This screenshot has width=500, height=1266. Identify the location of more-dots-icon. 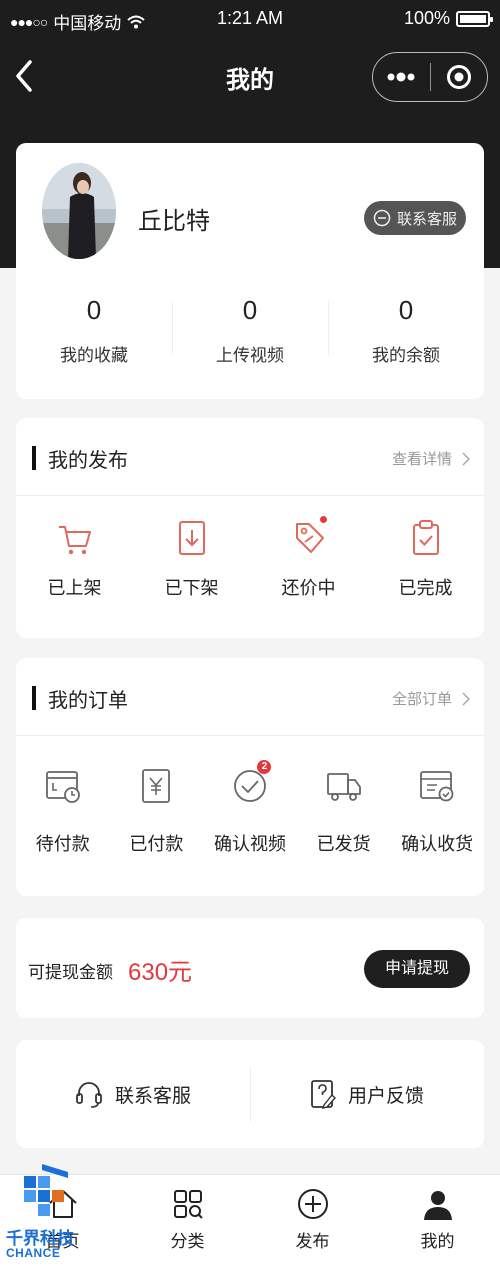
(401, 77).